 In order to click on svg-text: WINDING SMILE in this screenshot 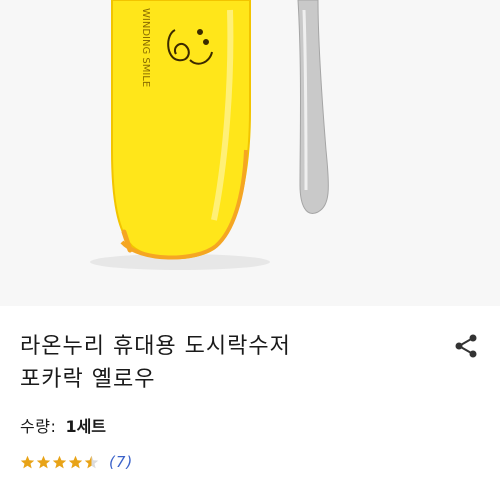, I will do `click(145, 47)`.